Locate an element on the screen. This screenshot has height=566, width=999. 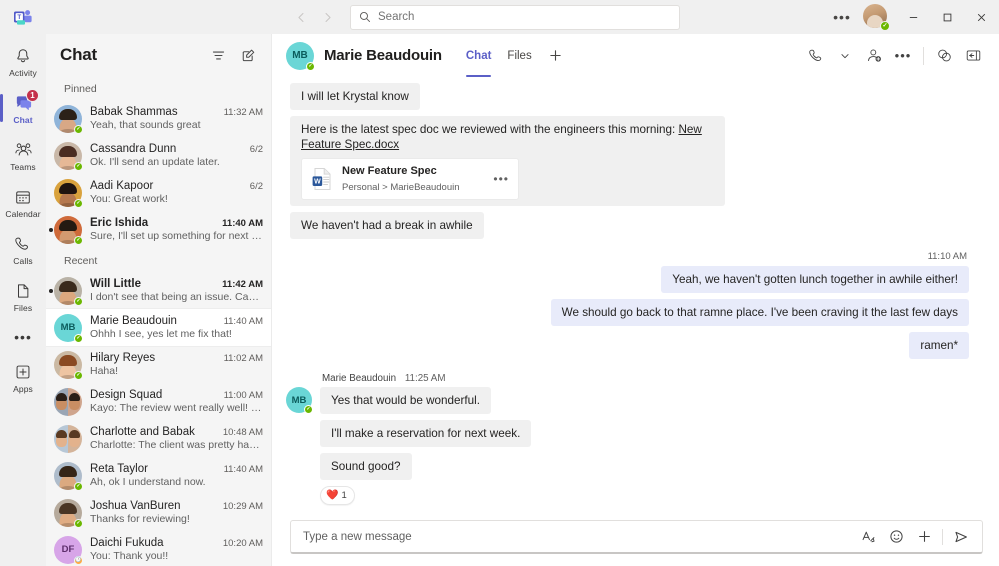
chevron-down-icon is located at coordinates (845, 56).